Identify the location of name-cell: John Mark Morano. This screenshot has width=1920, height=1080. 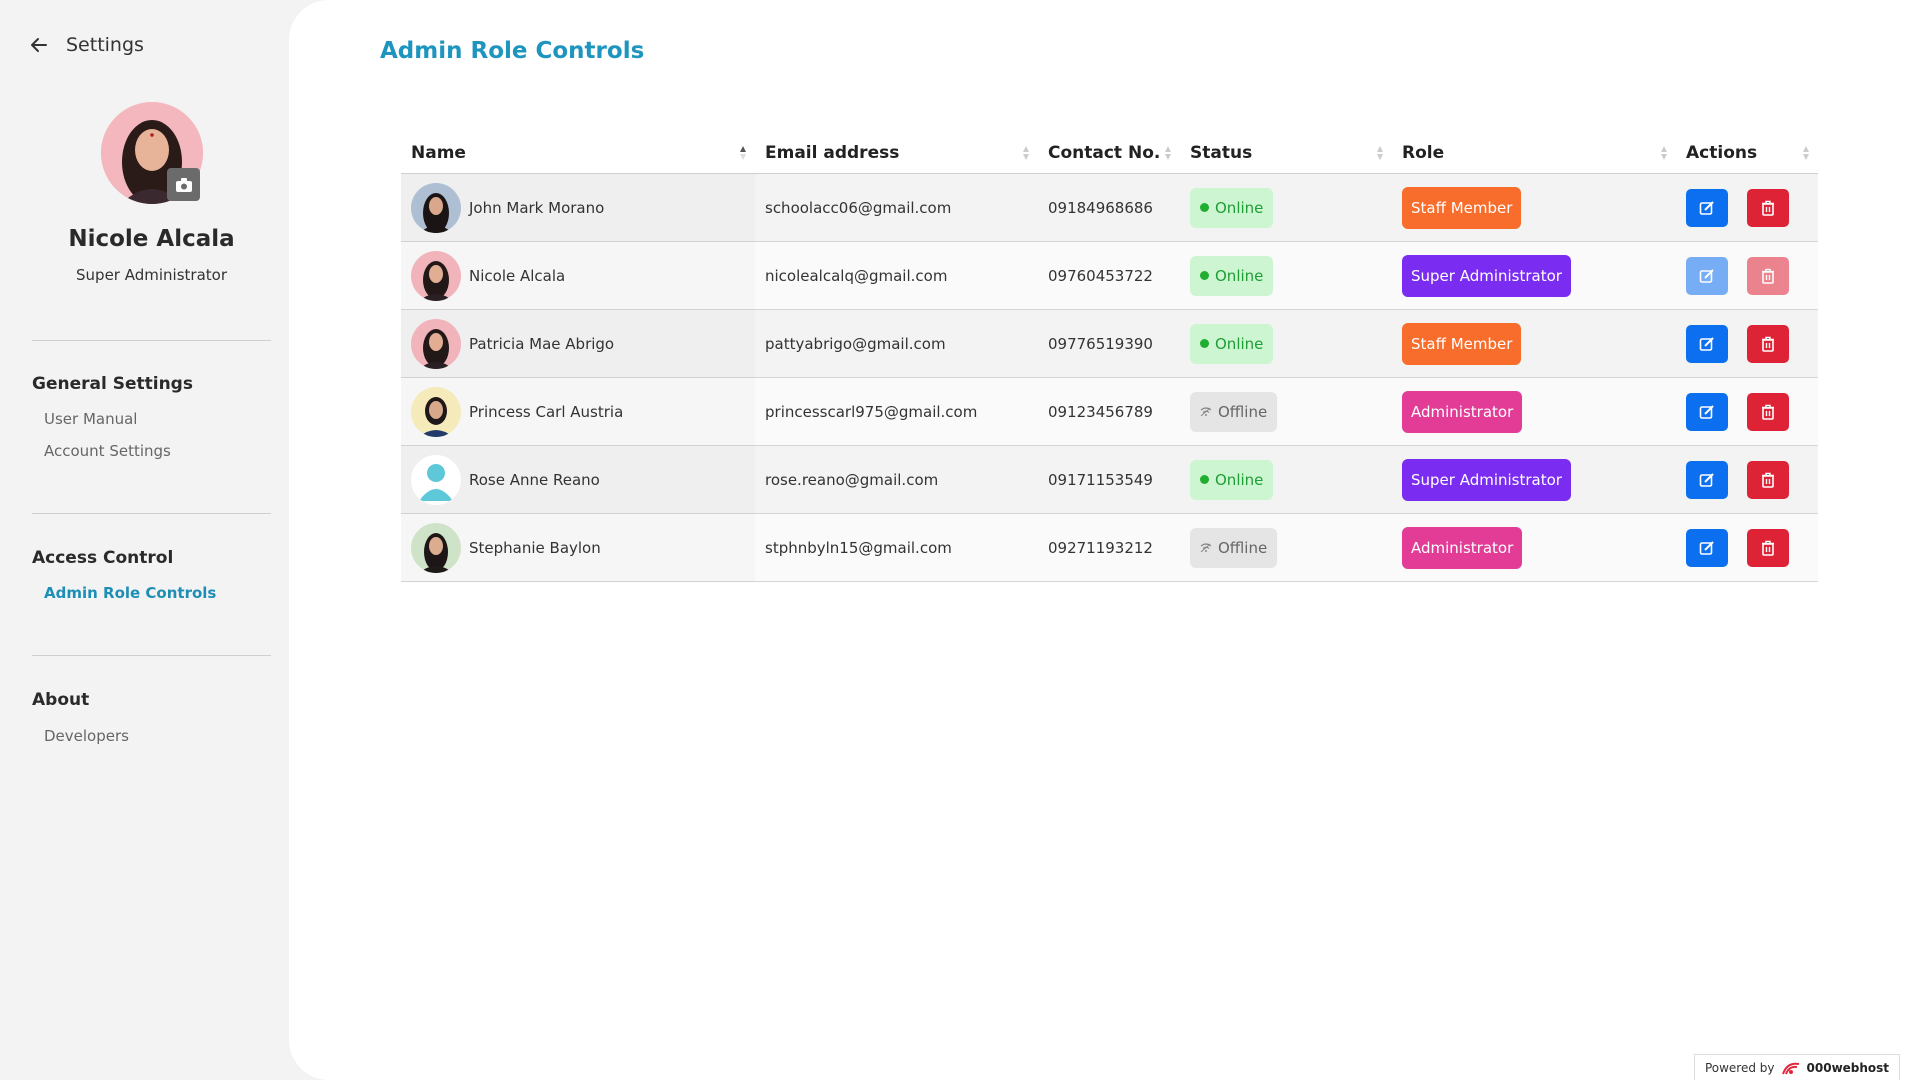
(578, 208).